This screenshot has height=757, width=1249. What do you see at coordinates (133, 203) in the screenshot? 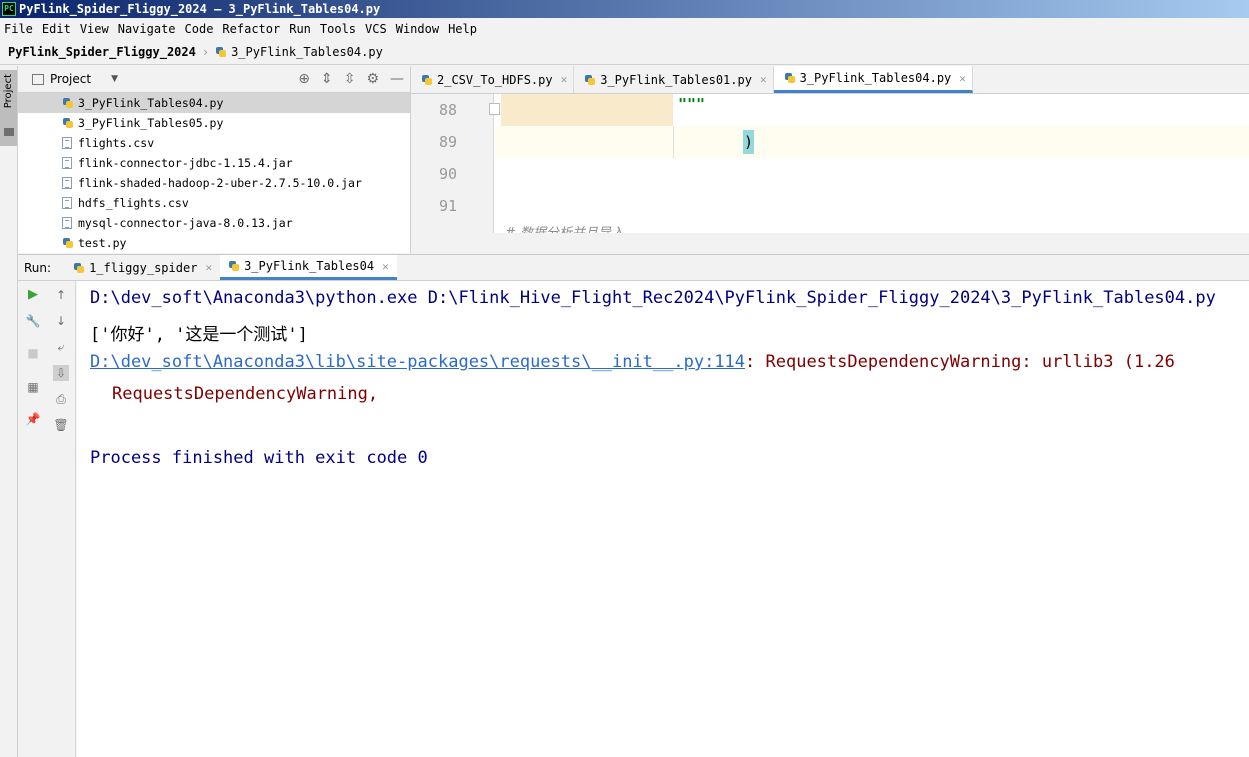
I see `tree-item-label: hdfs_flights.csv` at bounding box center [133, 203].